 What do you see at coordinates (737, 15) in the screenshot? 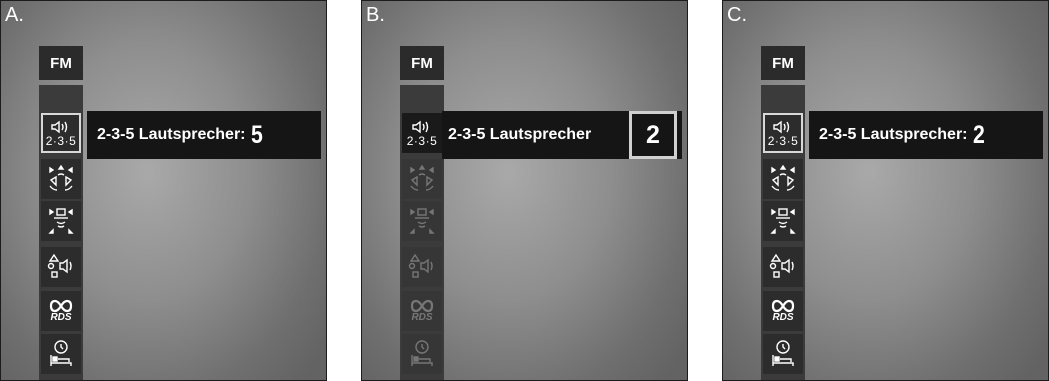
I see `panel-letter: C.` at bounding box center [737, 15].